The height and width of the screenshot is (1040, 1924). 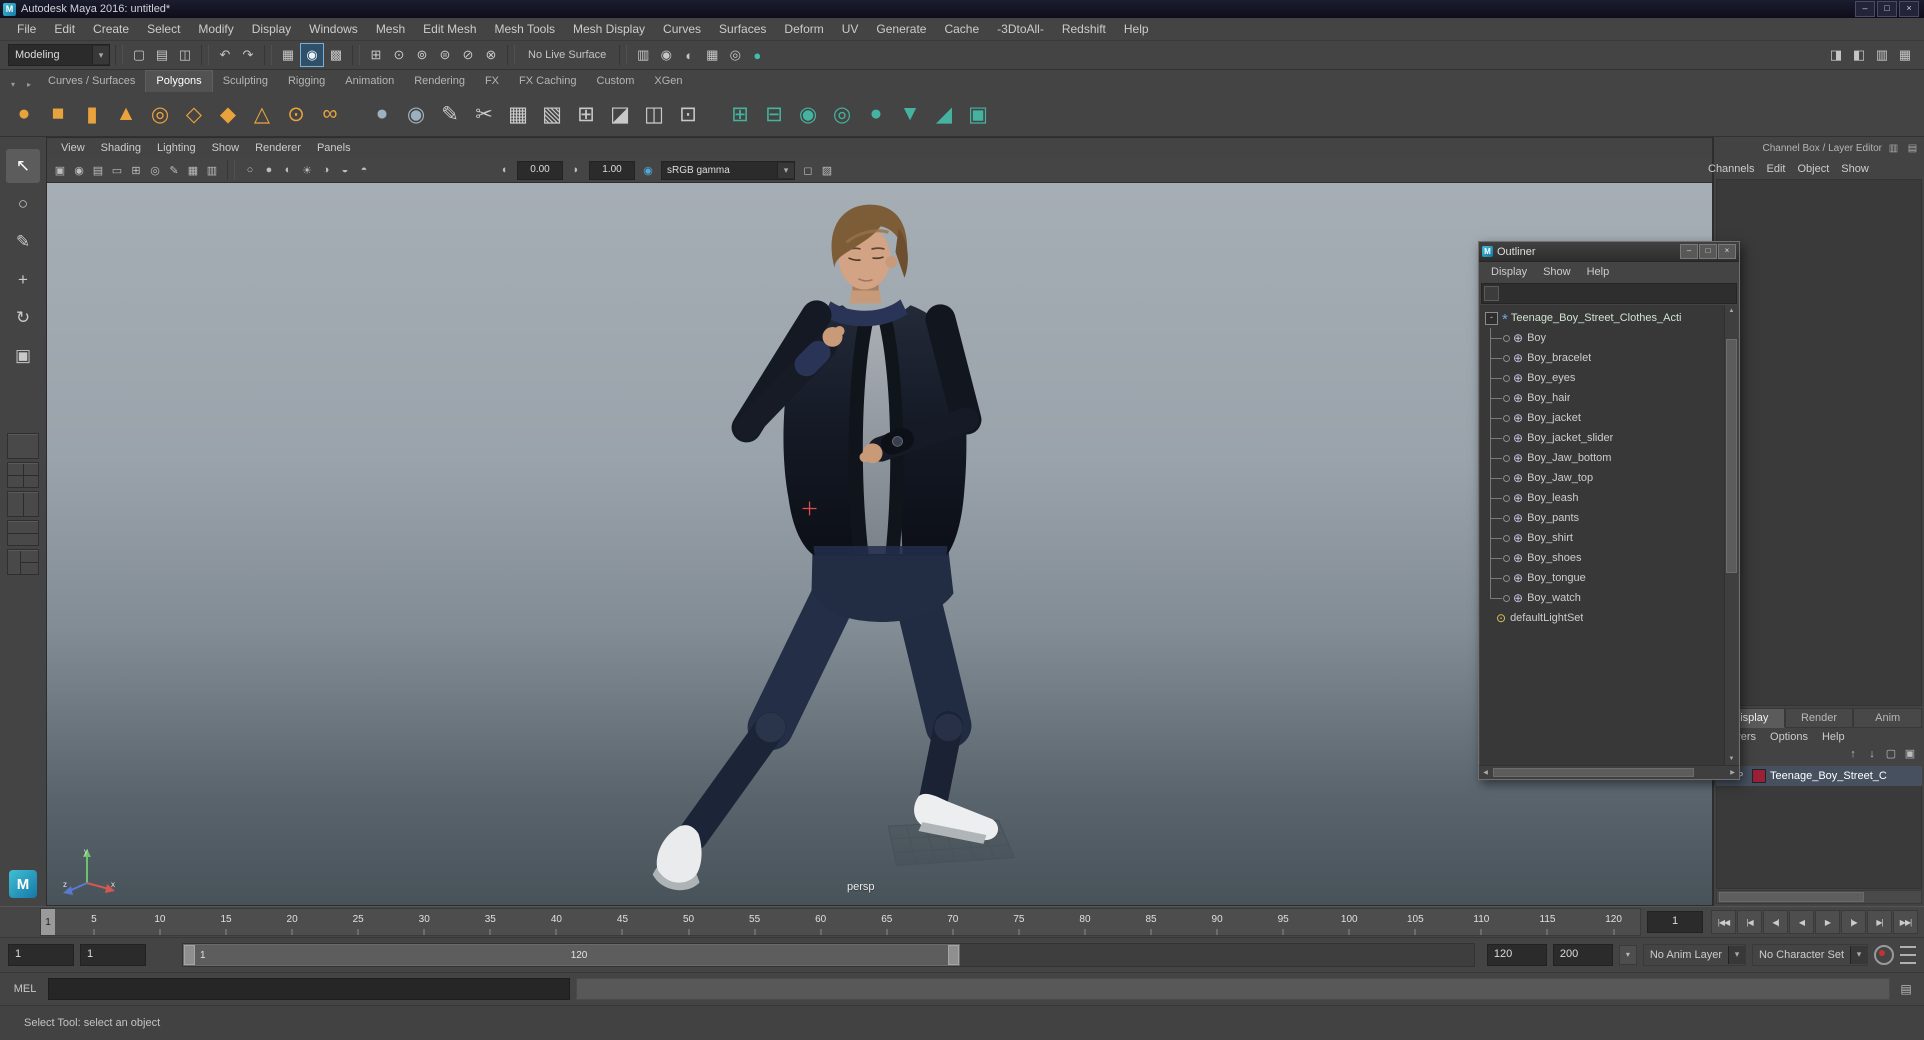 I want to click on ipr-render-icon: ◐, so click(x=689, y=55).